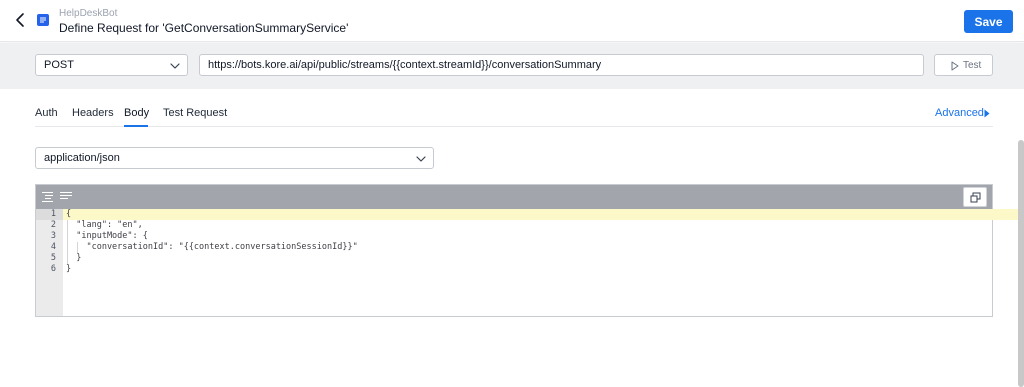 This screenshot has width=1024, height=387. I want to click on content-type-value: application/json, so click(82, 158).